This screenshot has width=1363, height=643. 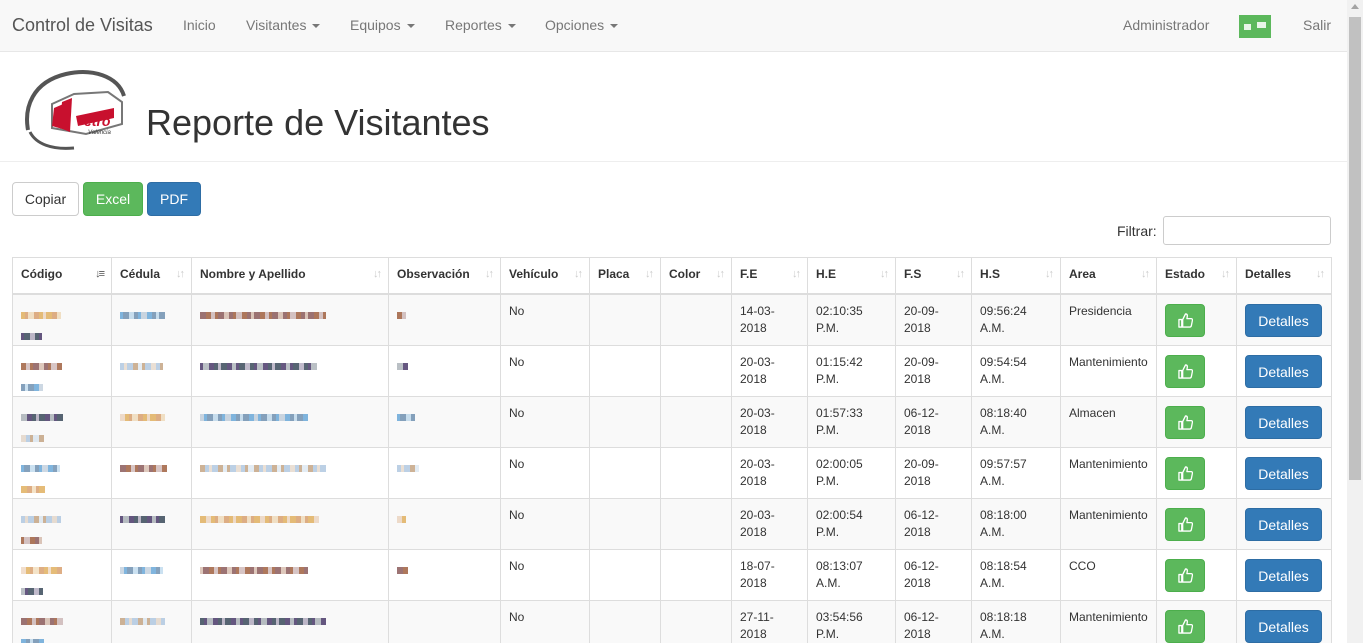 I want to click on cell-hs-value: 08:18:40 A.M., so click(x=1003, y=421).